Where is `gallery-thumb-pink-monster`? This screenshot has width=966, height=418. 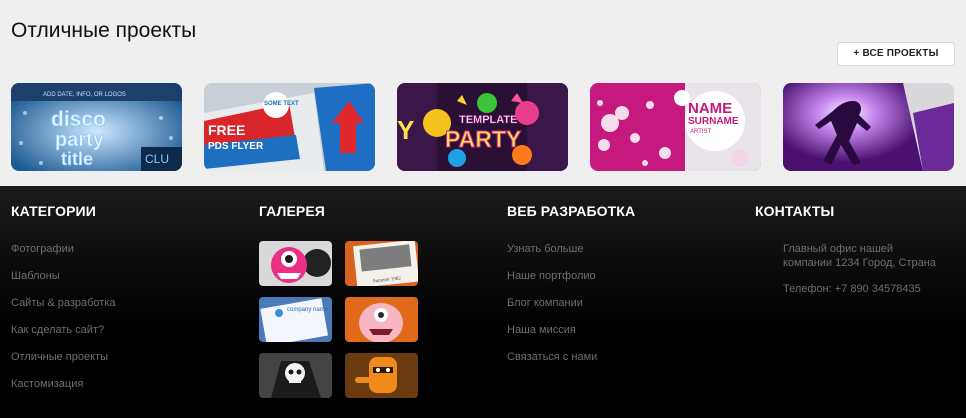 gallery-thumb-pink-monster is located at coordinates (295, 263).